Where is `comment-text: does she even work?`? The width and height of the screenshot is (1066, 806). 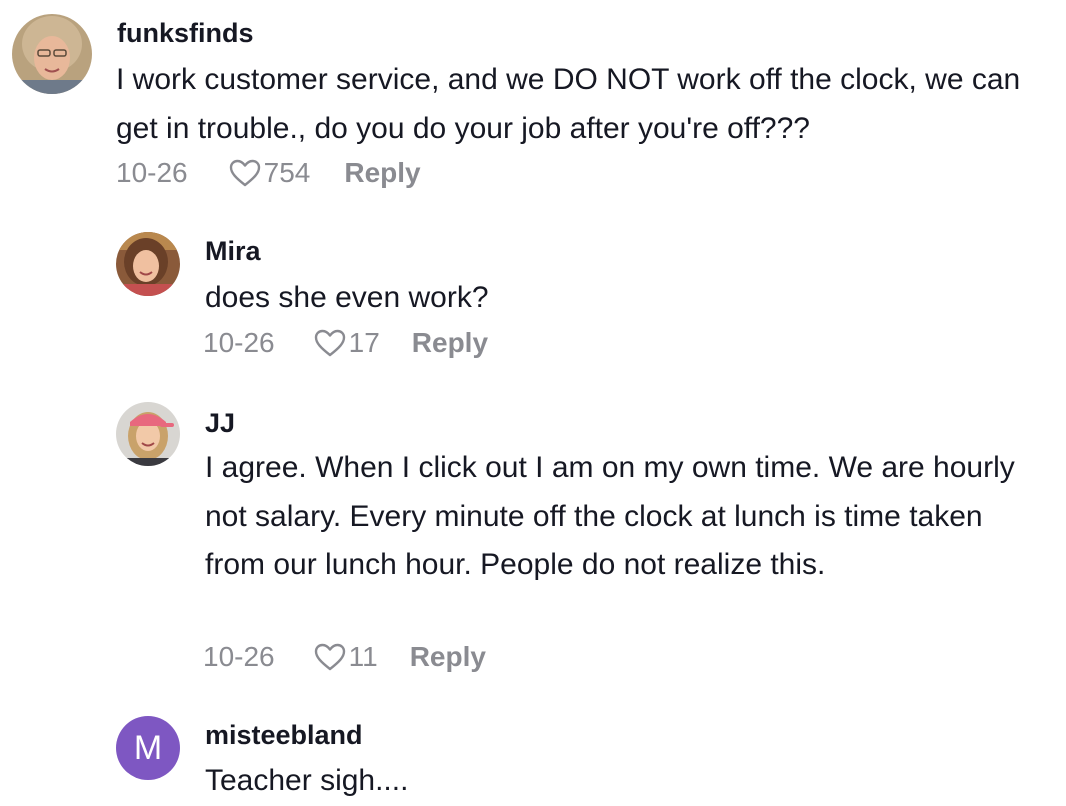 comment-text: does she even work? is located at coordinates (347, 297).